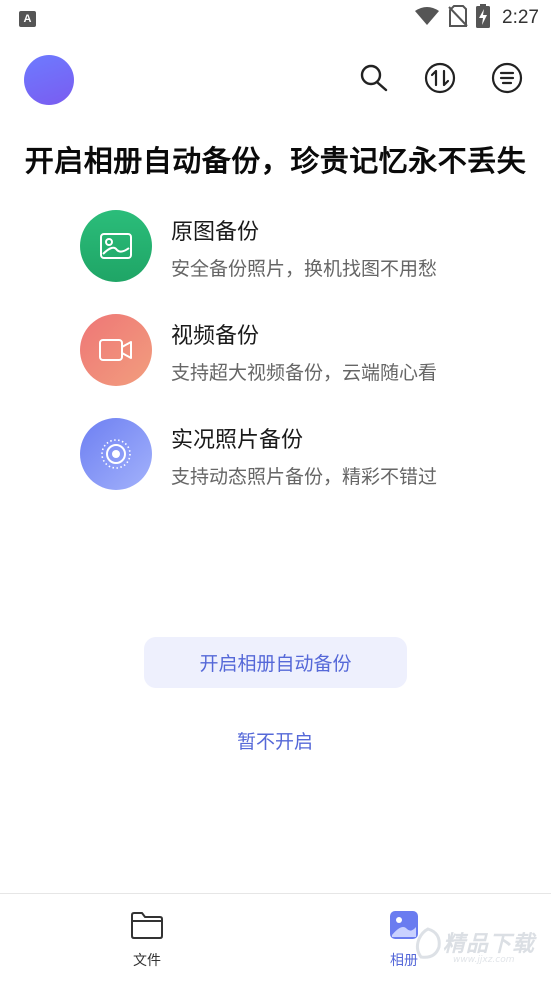 The image size is (551, 981). I want to click on folder-icon, so click(147, 927).